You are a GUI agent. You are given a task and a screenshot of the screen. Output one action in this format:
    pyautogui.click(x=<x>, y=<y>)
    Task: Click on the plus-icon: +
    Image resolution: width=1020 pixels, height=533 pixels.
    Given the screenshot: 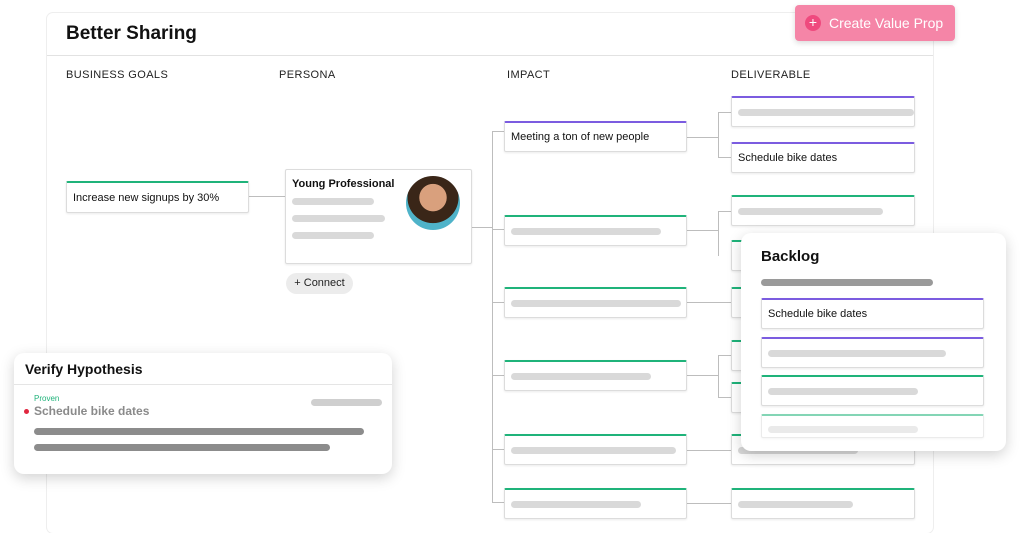 What is the action you would take?
    pyautogui.click(x=813, y=23)
    